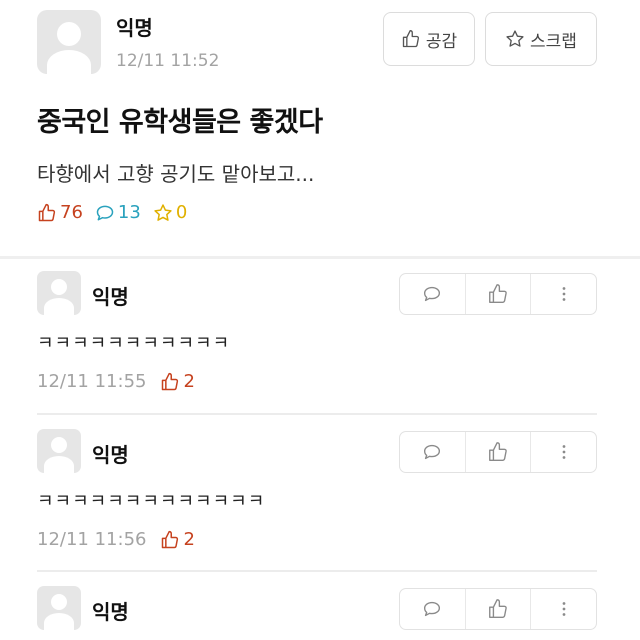  I want to click on comment-time: 12/11 11:55, so click(92, 381).